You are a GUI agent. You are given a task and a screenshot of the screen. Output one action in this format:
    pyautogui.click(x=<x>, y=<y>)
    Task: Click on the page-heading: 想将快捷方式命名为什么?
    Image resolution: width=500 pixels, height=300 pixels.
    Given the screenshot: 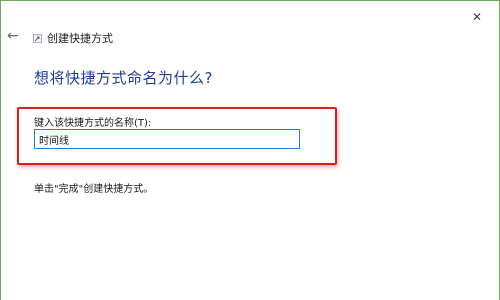 What is the action you would take?
    pyautogui.click(x=123, y=78)
    